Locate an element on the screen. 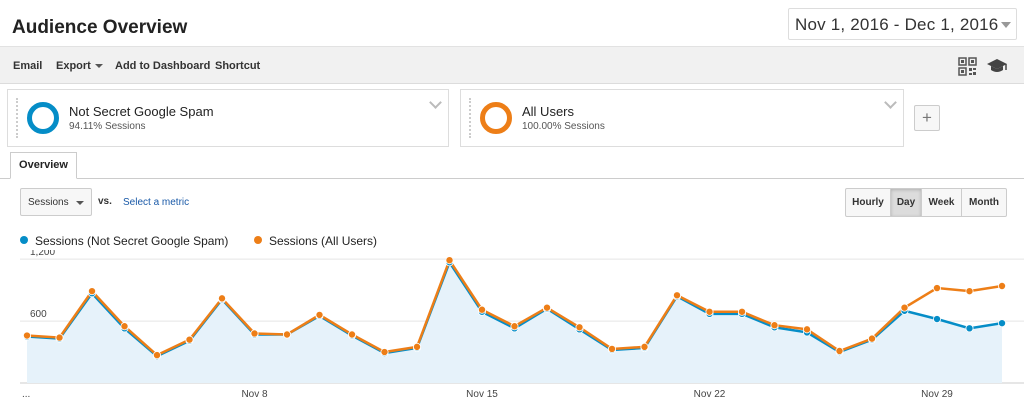 Image resolution: width=1024 pixels, height=404 pixels. plus-icon: + is located at coordinates (927, 117).